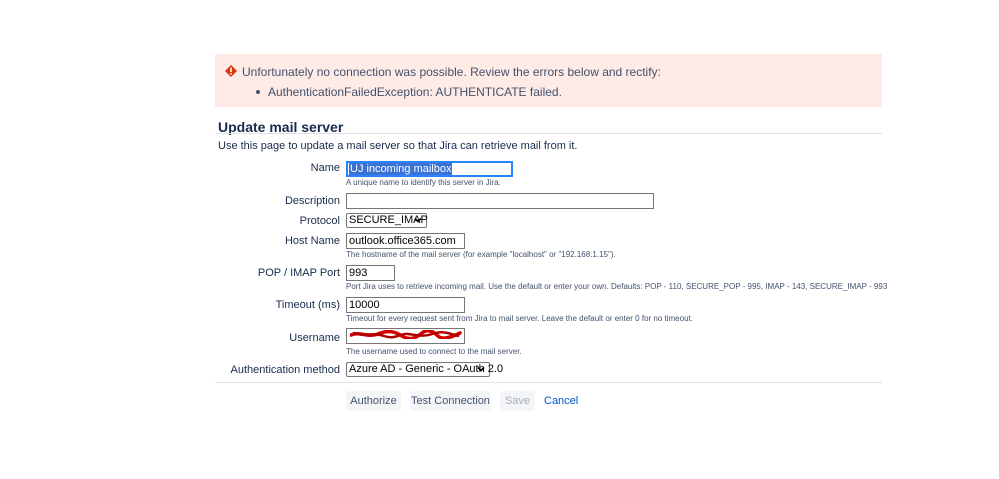  Describe the element at coordinates (231, 71) in the screenshot. I see `error-icon` at that location.